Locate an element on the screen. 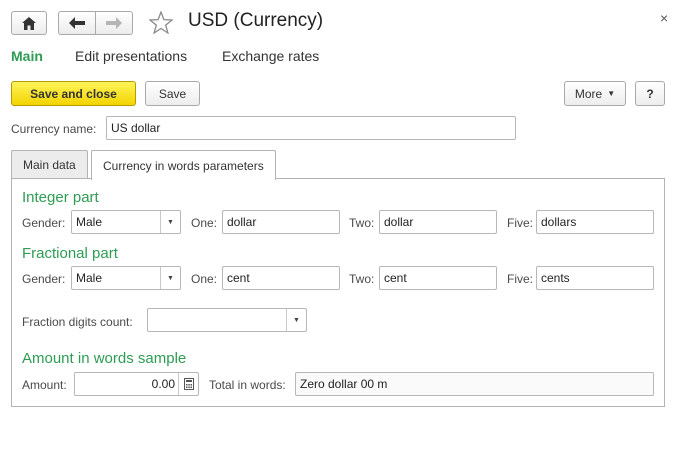  more-label: More is located at coordinates (588, 93).